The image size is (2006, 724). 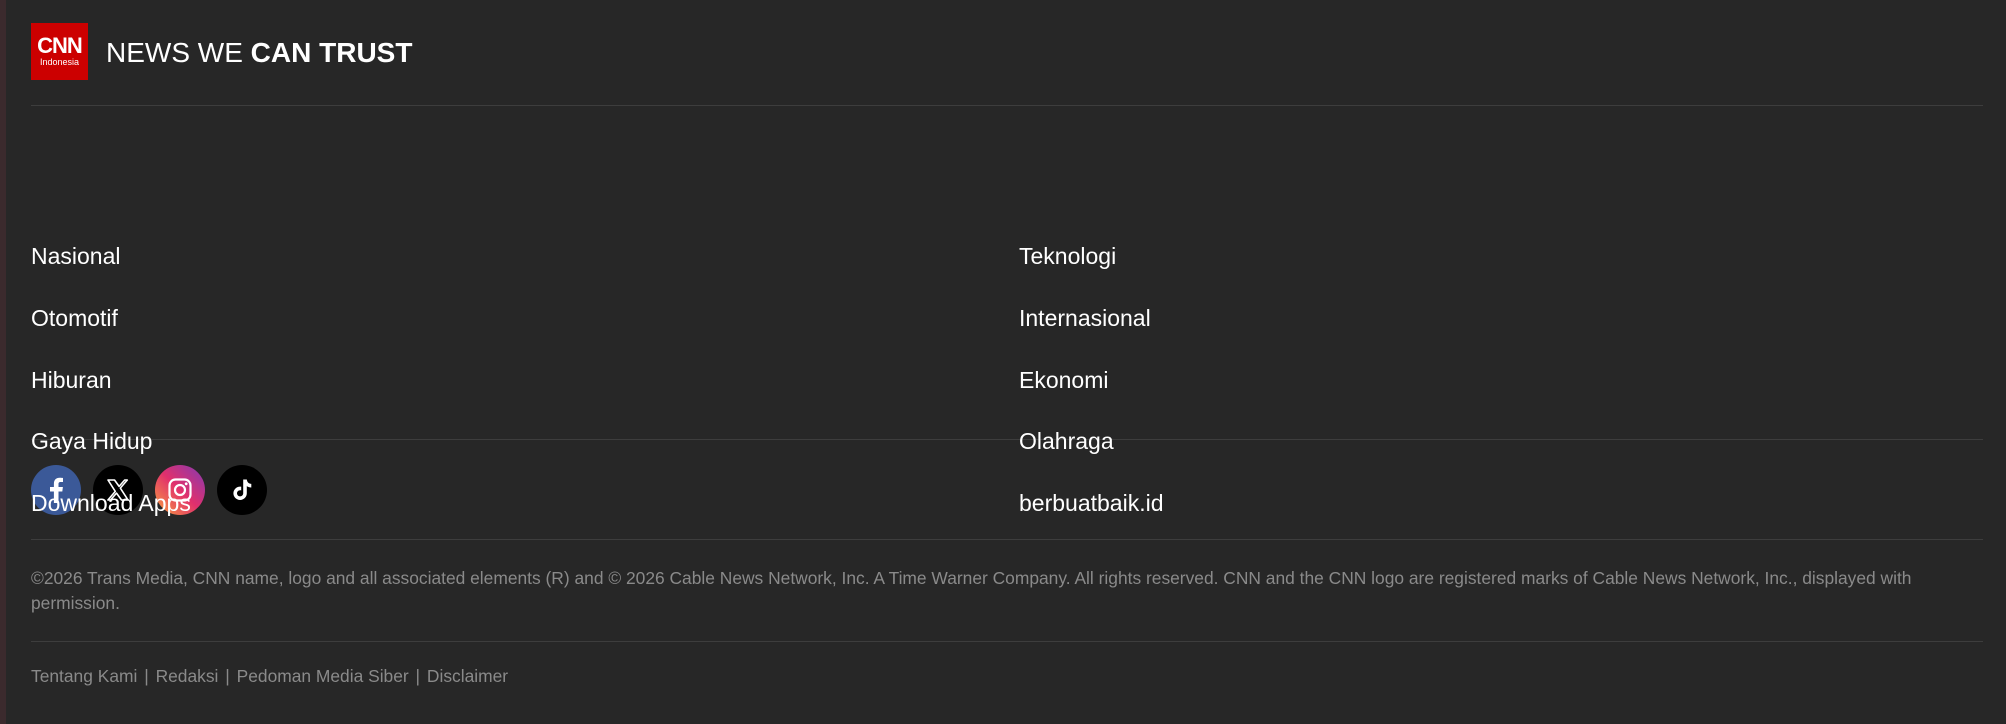 I want to click on page-edge, so click(x=3, y=362).